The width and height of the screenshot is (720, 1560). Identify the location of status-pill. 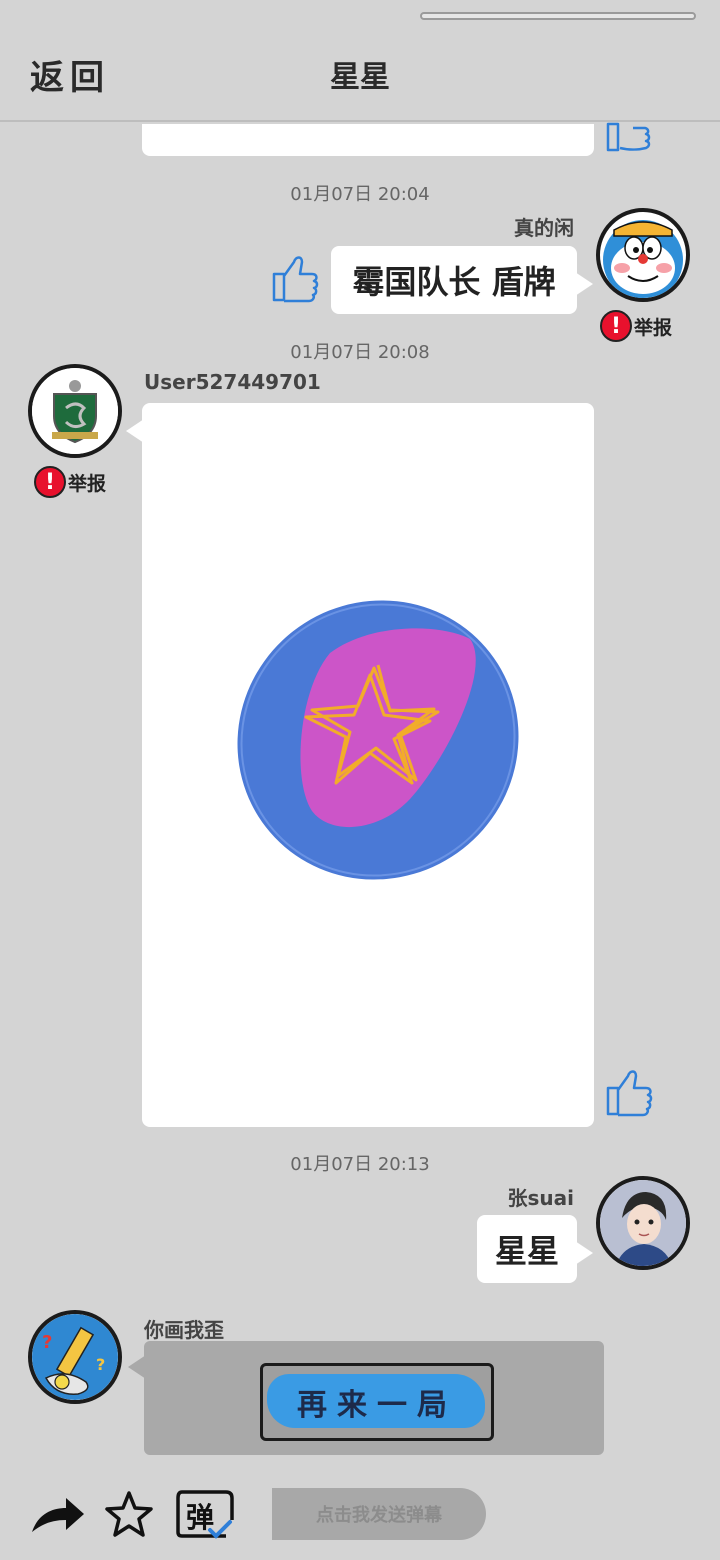
(558, 16).